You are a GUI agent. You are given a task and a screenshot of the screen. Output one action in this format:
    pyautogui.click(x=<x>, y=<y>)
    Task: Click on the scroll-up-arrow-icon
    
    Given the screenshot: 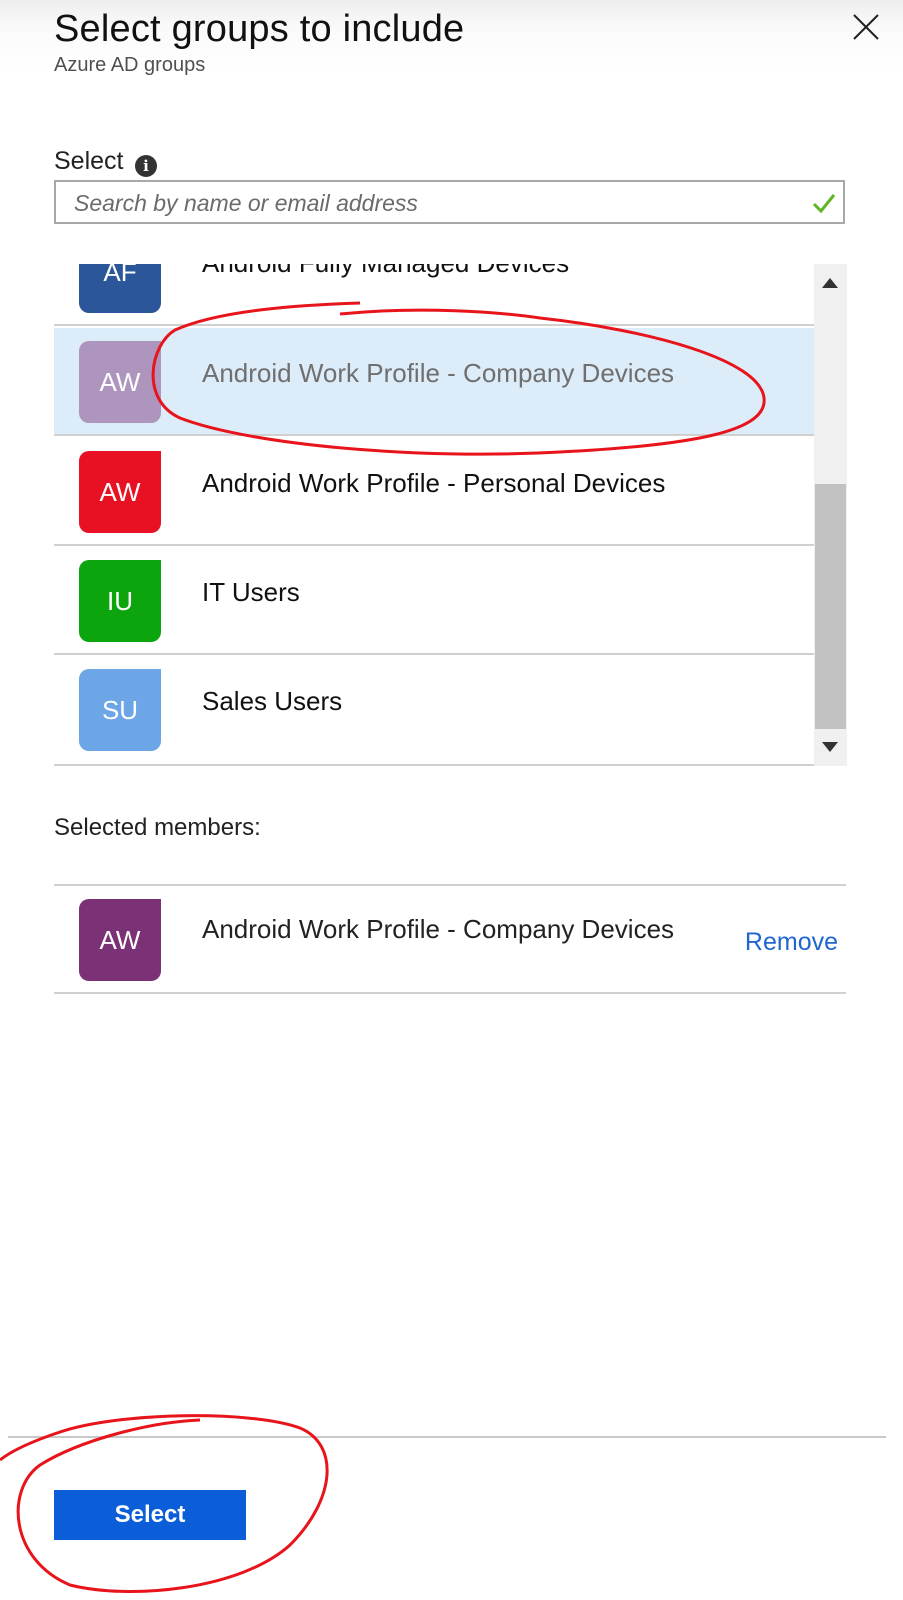 What is the action you would take?
    pyautogui.click(x=830, y=283)
    